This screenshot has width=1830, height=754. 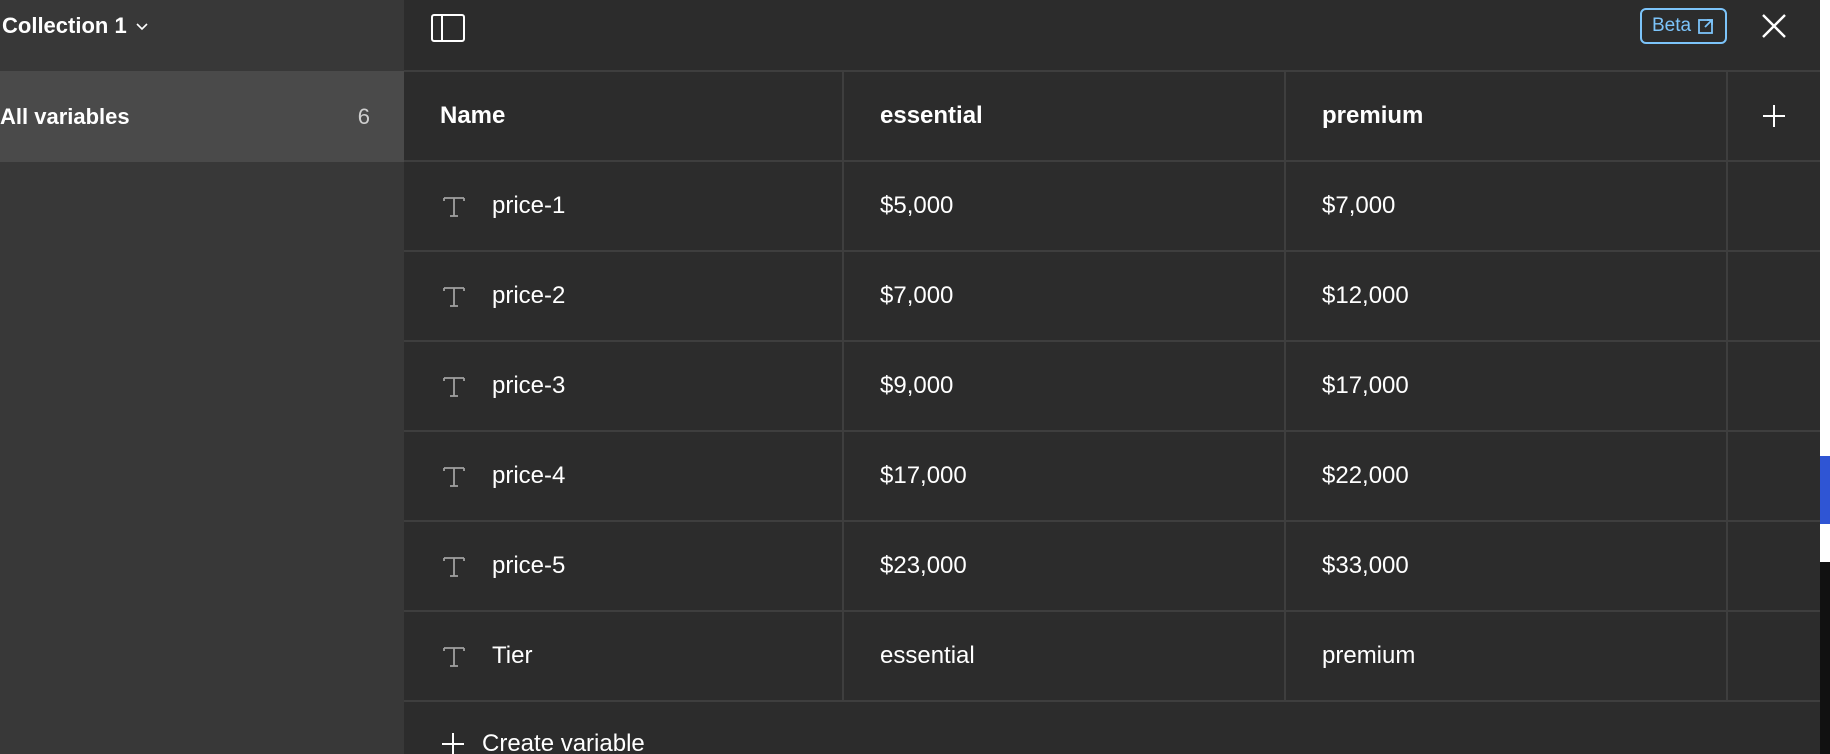 What do you see at coordinates (529, 385) in the screenshot?
I see `variable-name: price-3` at bounding box center [529, 385].